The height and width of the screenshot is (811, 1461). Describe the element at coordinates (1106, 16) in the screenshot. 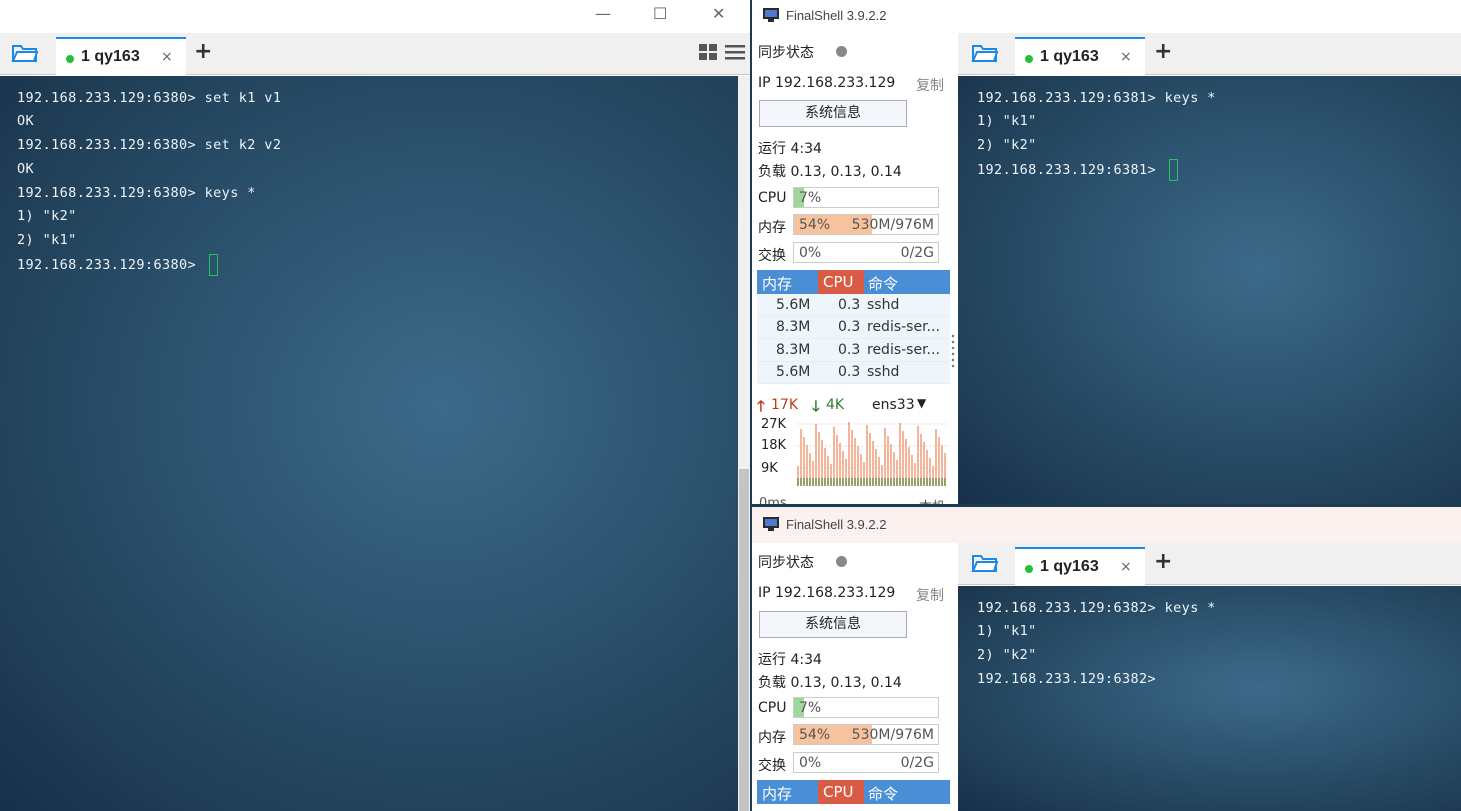

I see `top-titlebar: FinalShell 3.9.2.2` at that location.